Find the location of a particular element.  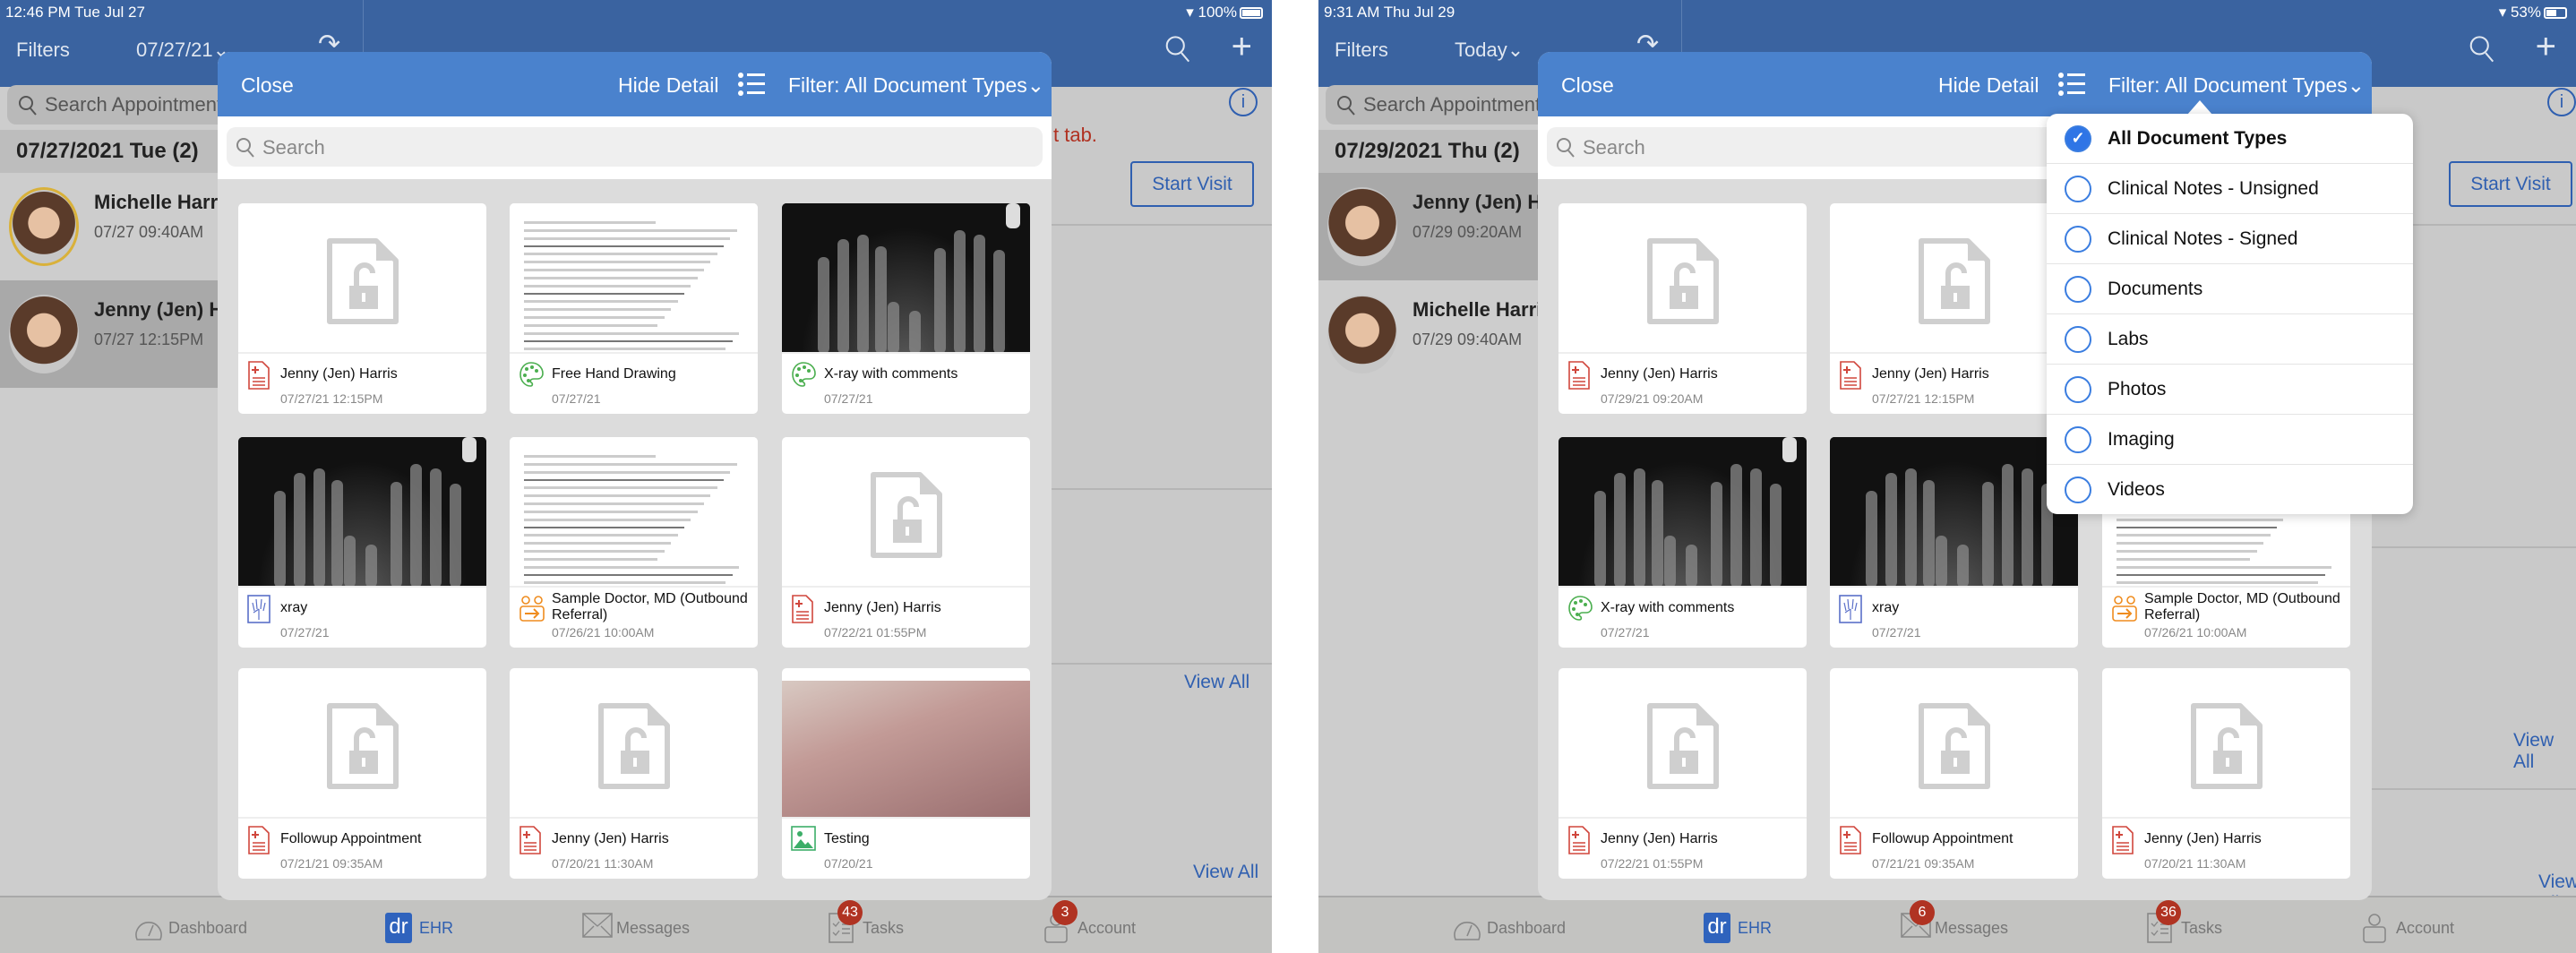

filter-option: Clinical Notes - Signed is located at coordinates (2230, 239).